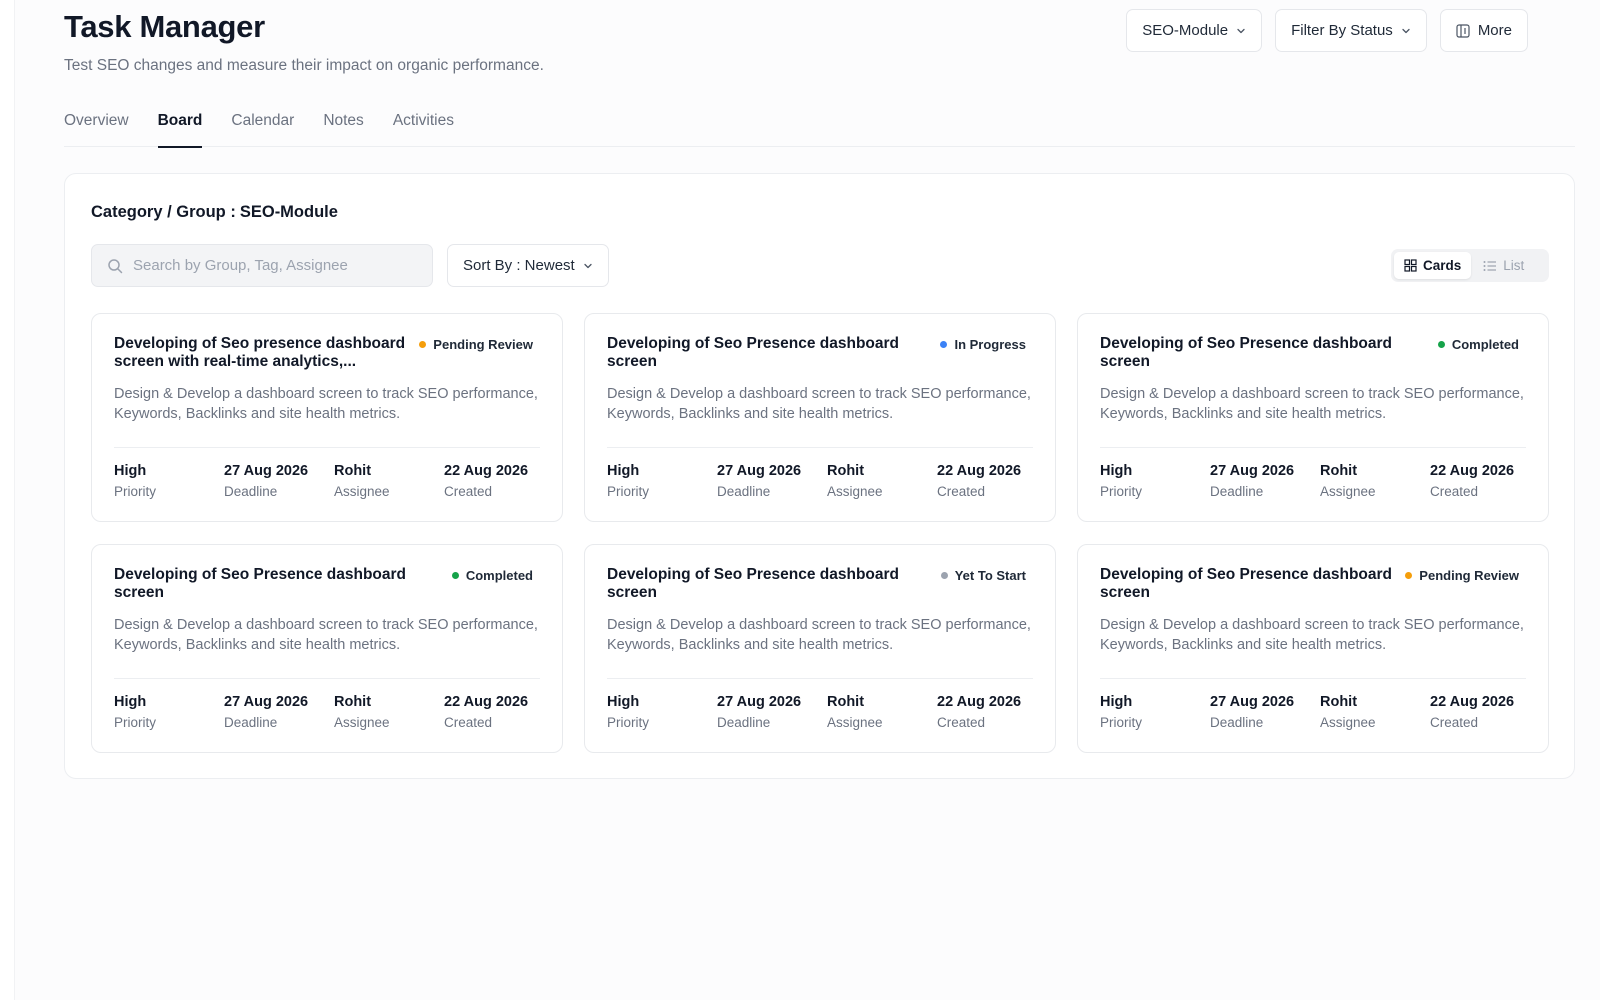 The image size is (1600, 1000). Describe the element at coordinates (990, 575) in the screenshot. I see `status-label: Yet To Start` at that location.